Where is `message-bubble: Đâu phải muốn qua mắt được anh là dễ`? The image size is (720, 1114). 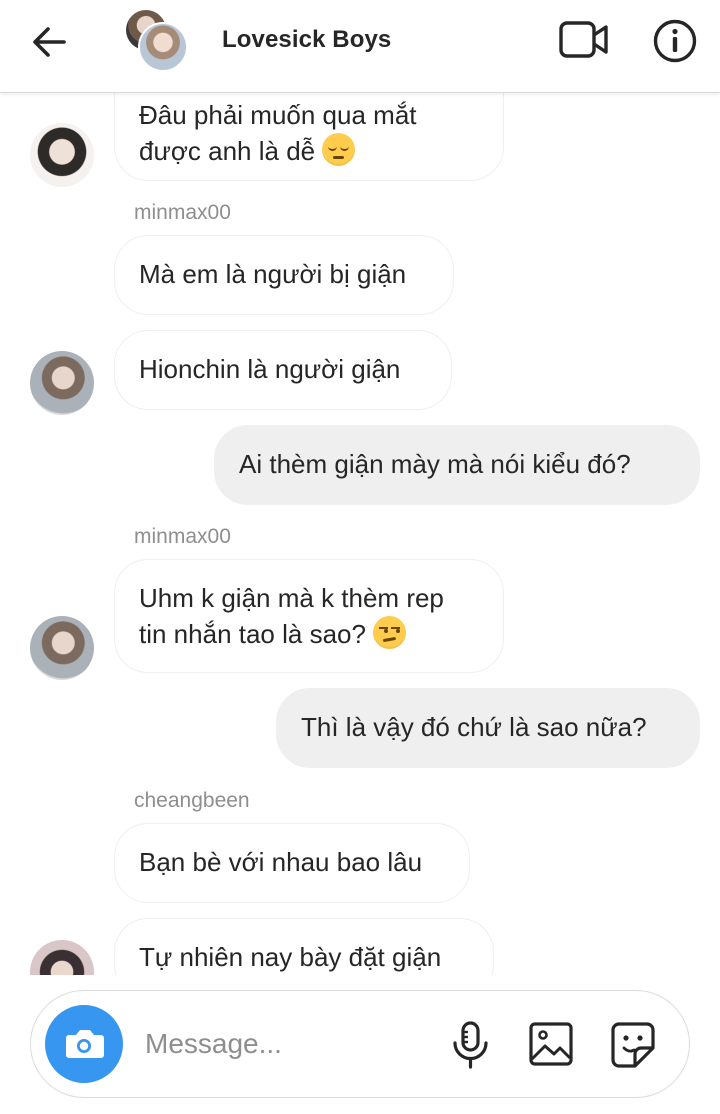
message-bubble: Đâu phải muốn qua mắt được anh là dễ is located at coordinates (309, 136).